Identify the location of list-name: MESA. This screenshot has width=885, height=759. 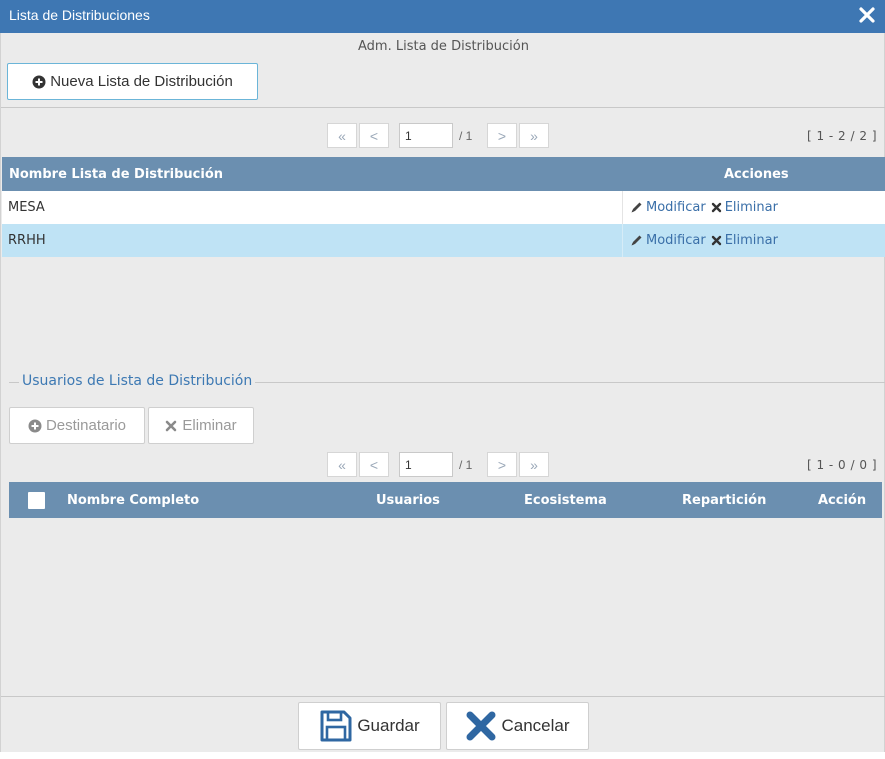
(26, 207).